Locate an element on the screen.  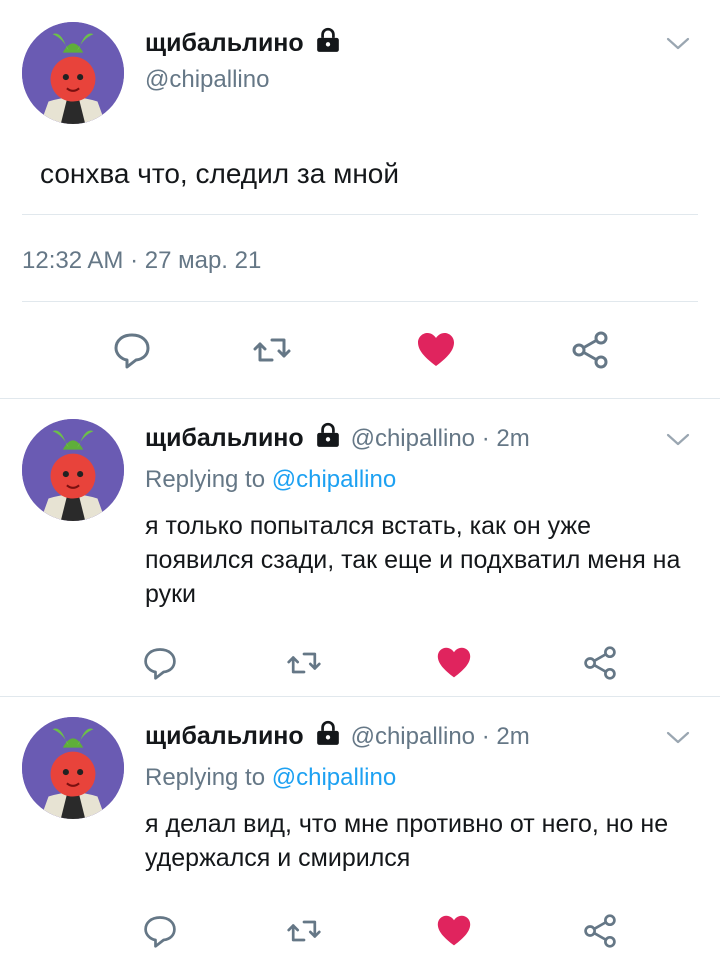
author-name-row: щибальлино is located at coordinates (243, 42).